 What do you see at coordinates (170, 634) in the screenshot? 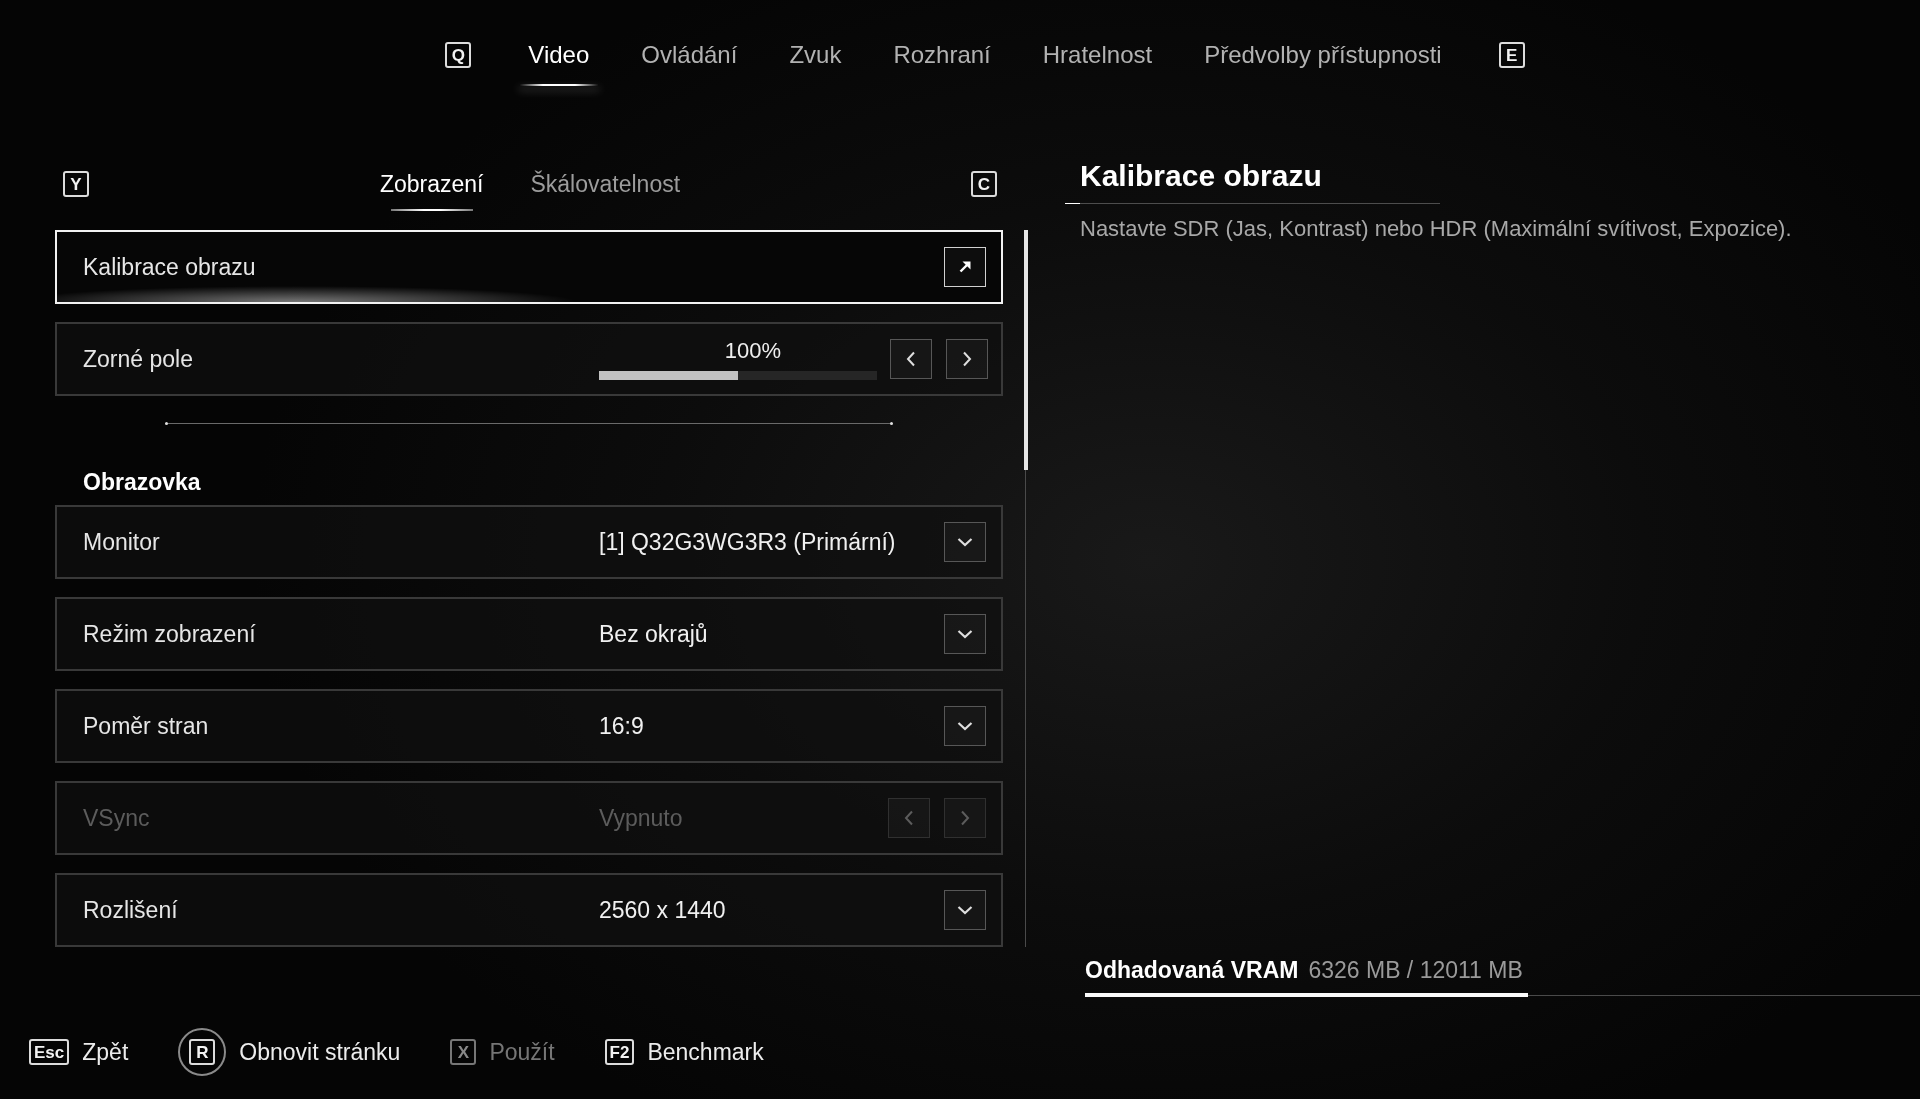
I see `setting-label: Režim zobrazení` at bounding box center [170, 634].